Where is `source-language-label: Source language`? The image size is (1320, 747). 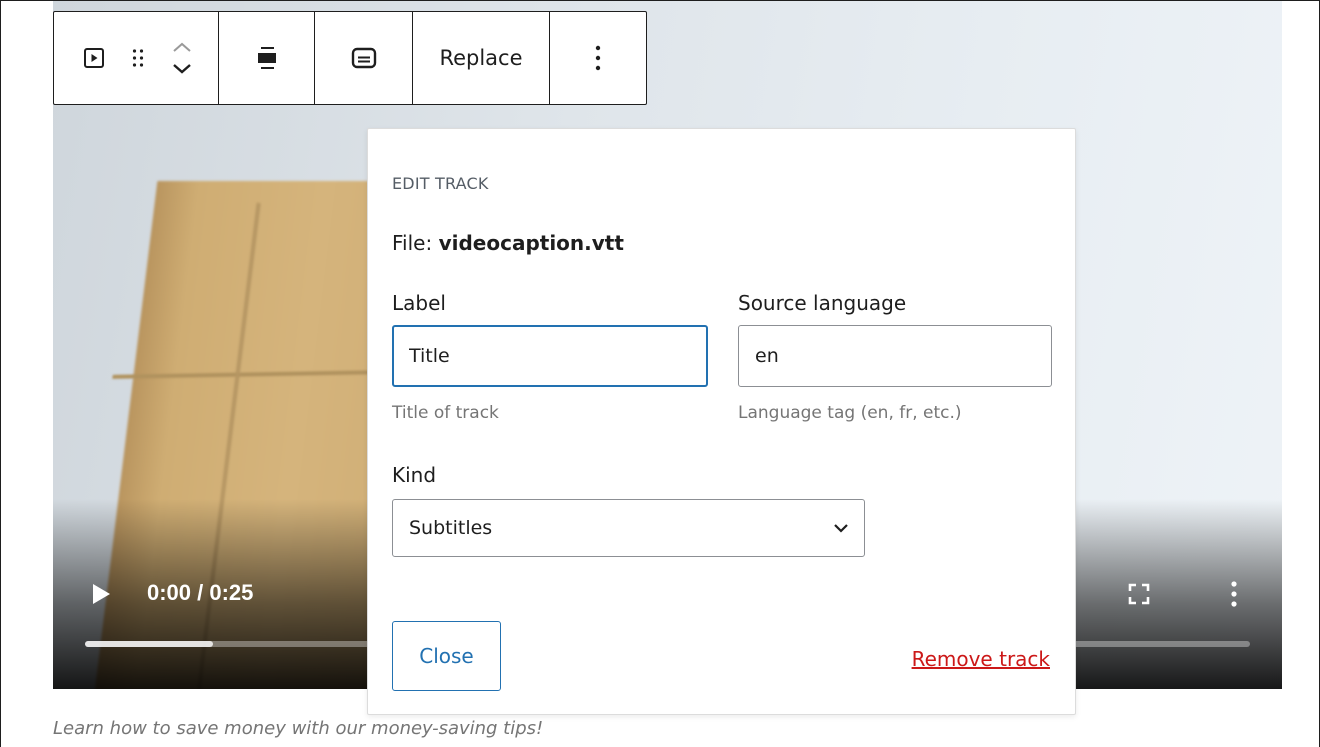 source-language-label: Source language is located at coordinates (822, 303).